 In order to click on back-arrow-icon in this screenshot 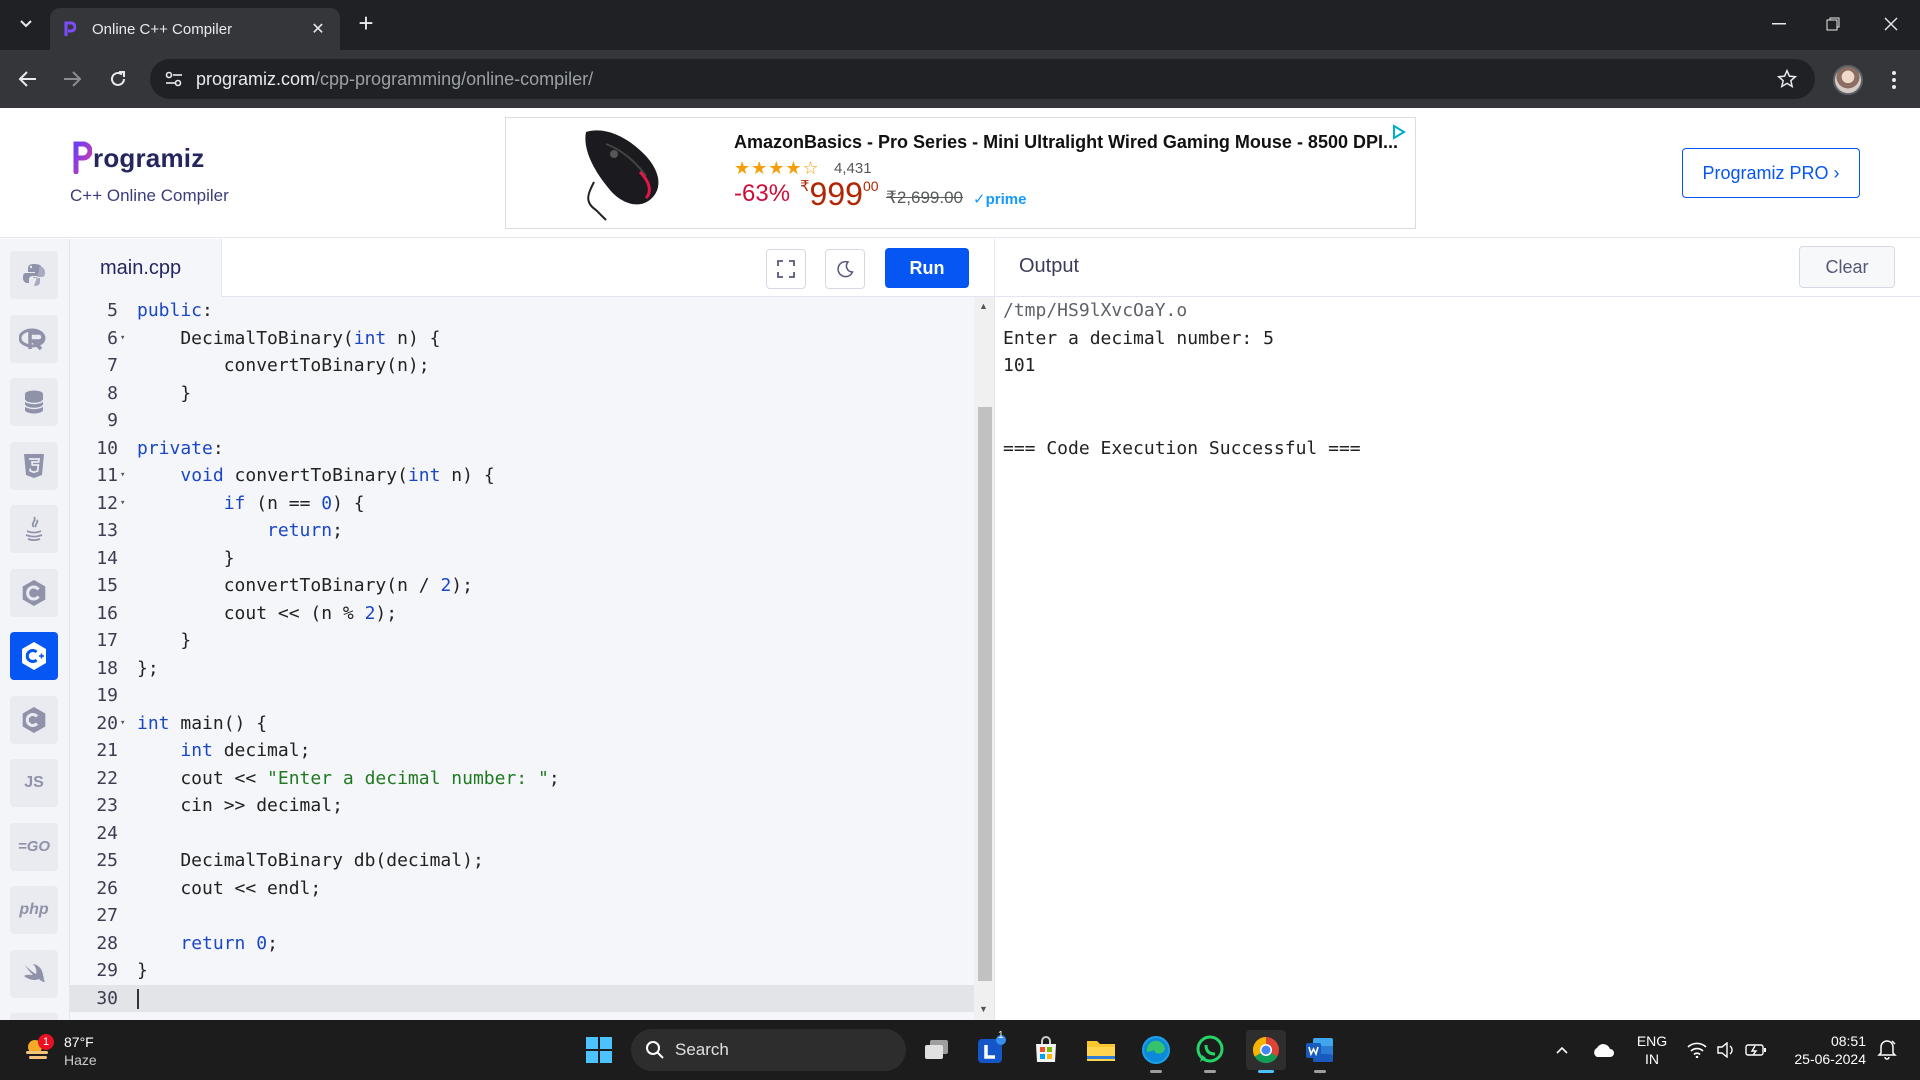, I will do `click(28, 79)`.